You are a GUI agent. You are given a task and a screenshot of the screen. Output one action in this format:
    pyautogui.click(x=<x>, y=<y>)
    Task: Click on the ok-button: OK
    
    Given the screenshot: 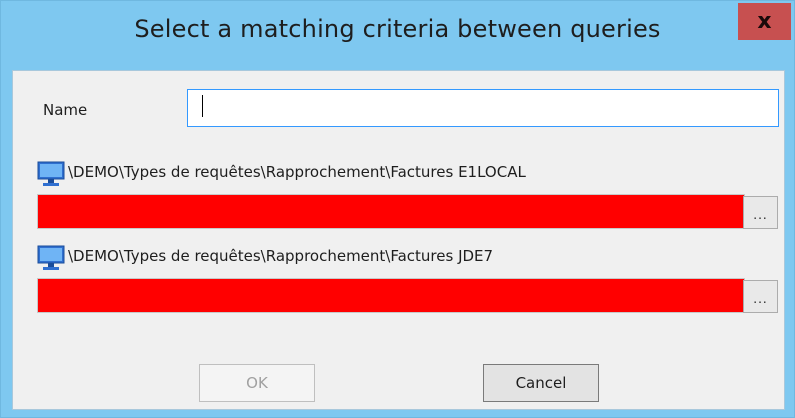 What is the action you would take?
    pyautogui.click(x=257, y=383)
    